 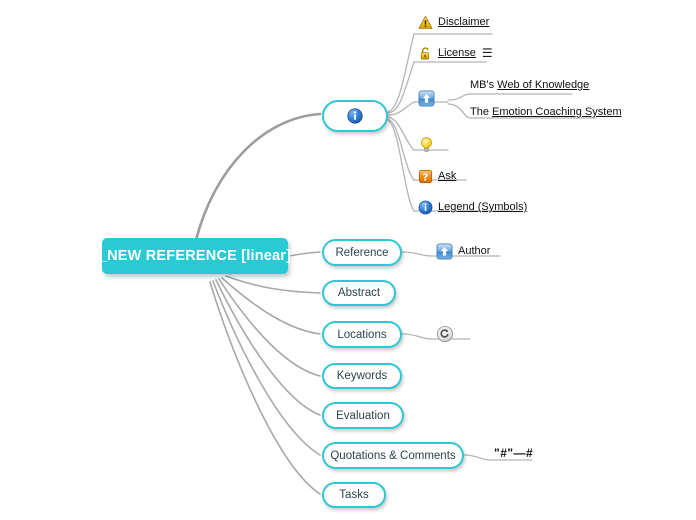 I want to click on web-of-knowledge-prefix: MB's, so click(x=484, y=85).